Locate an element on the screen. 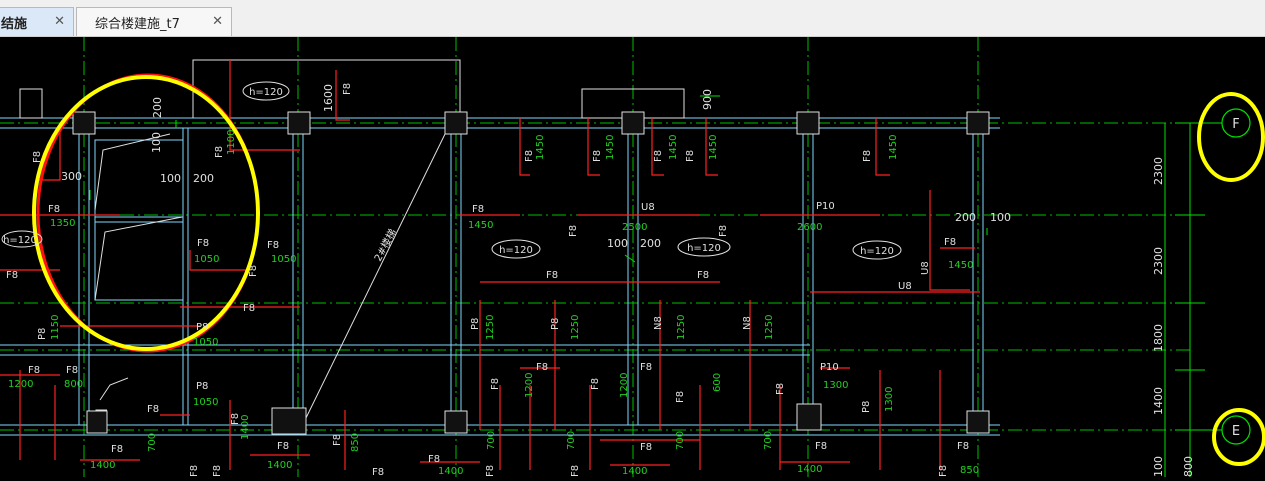 This screenshot has height=481, width=1265. grid-label-e: E is located at coordinates (1236, 431).